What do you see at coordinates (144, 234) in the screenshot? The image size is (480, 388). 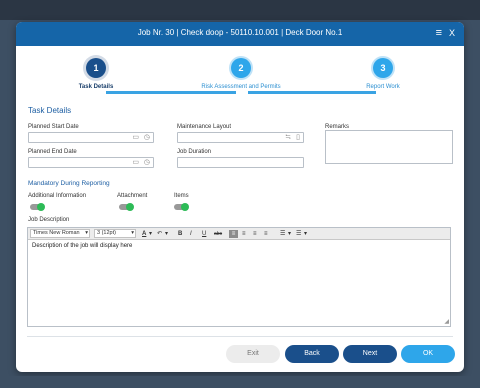 I see `font-color-button: A` at bounding box center [144, 234].